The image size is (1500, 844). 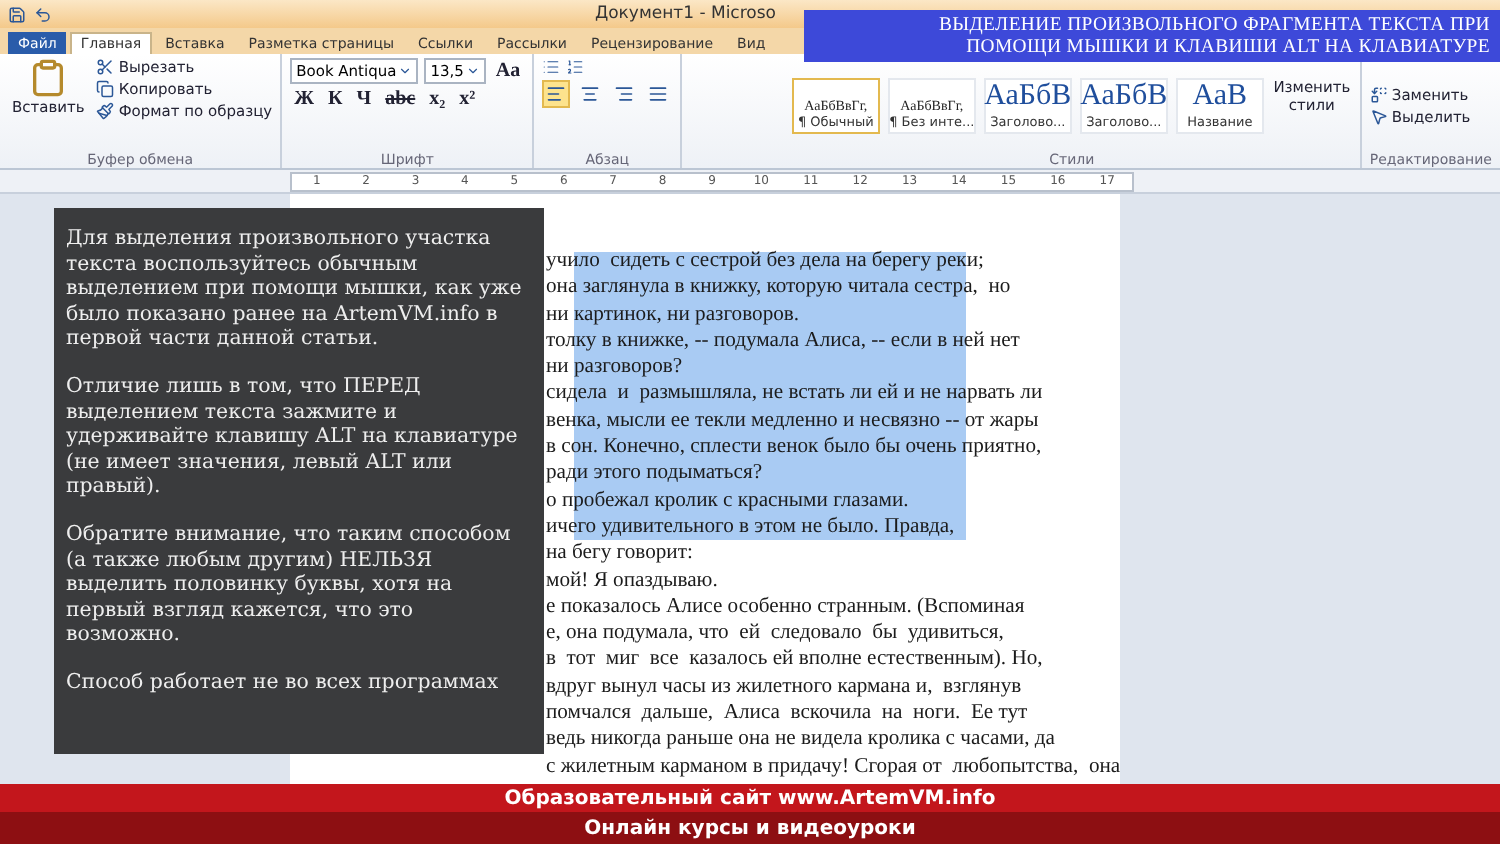 I want to click on format-button: abc, so click(x=400, y=99).